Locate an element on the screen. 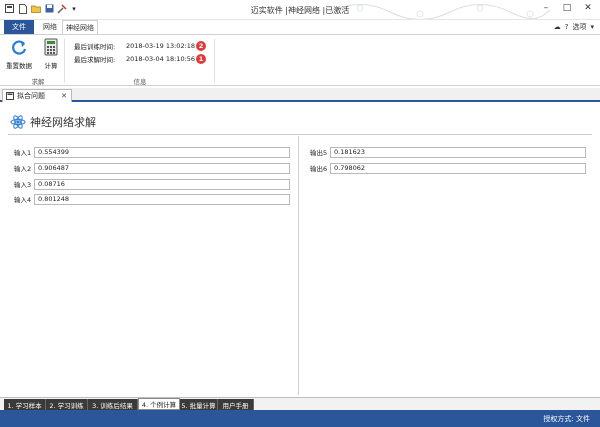  title-bar: ▾ 迈实软件 |神经网络 |已激活 – □ ✕ is located at coordinates (300, 10).